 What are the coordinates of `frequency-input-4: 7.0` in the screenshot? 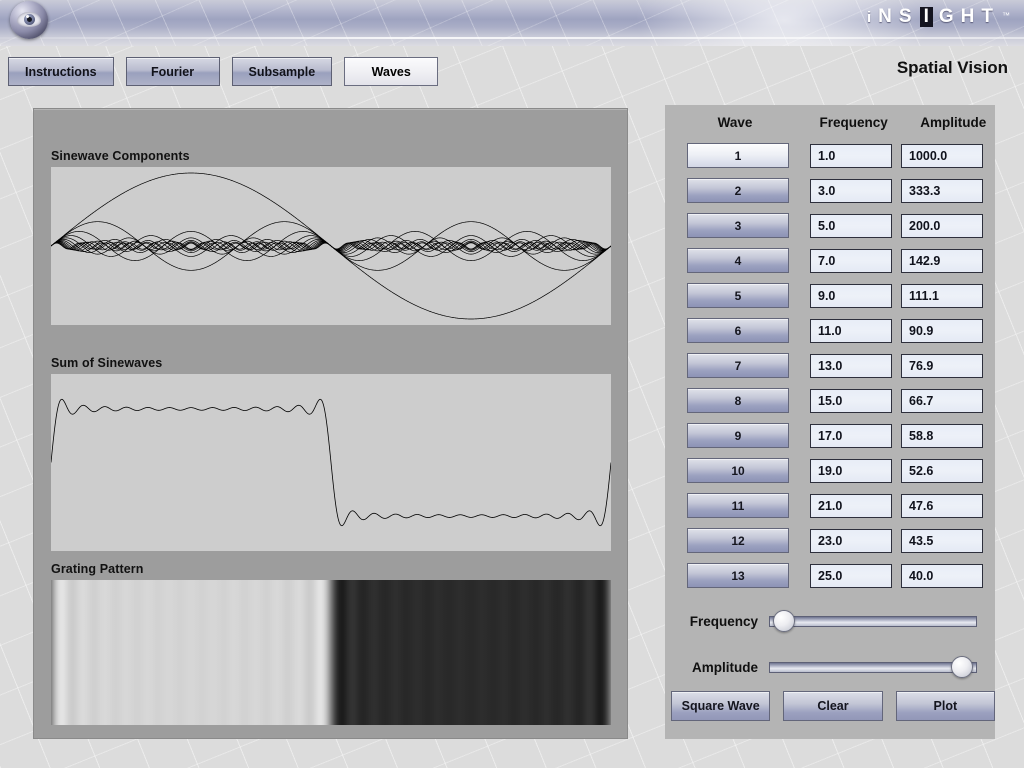 It's located at (851, 260).